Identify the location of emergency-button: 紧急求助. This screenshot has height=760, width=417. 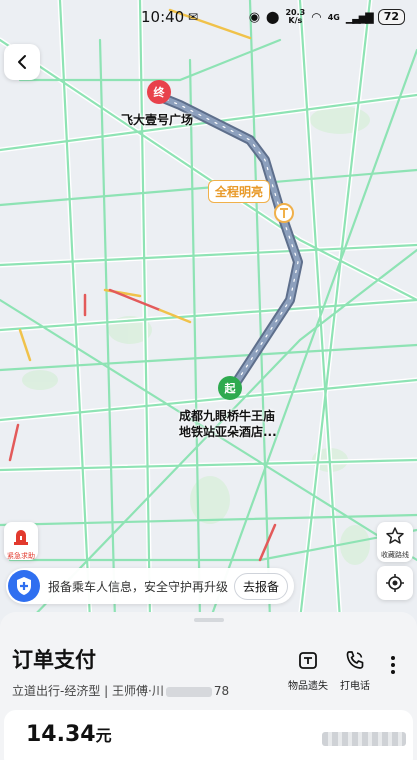
(21, 541).